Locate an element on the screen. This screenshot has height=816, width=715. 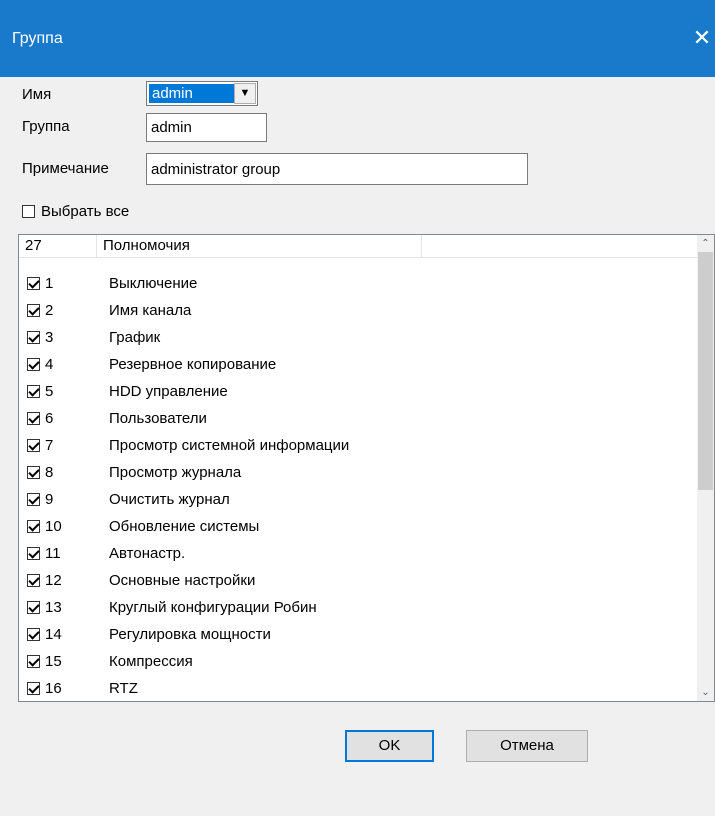
list-header: 27 Полномочия is located at coordinates (358, 246).